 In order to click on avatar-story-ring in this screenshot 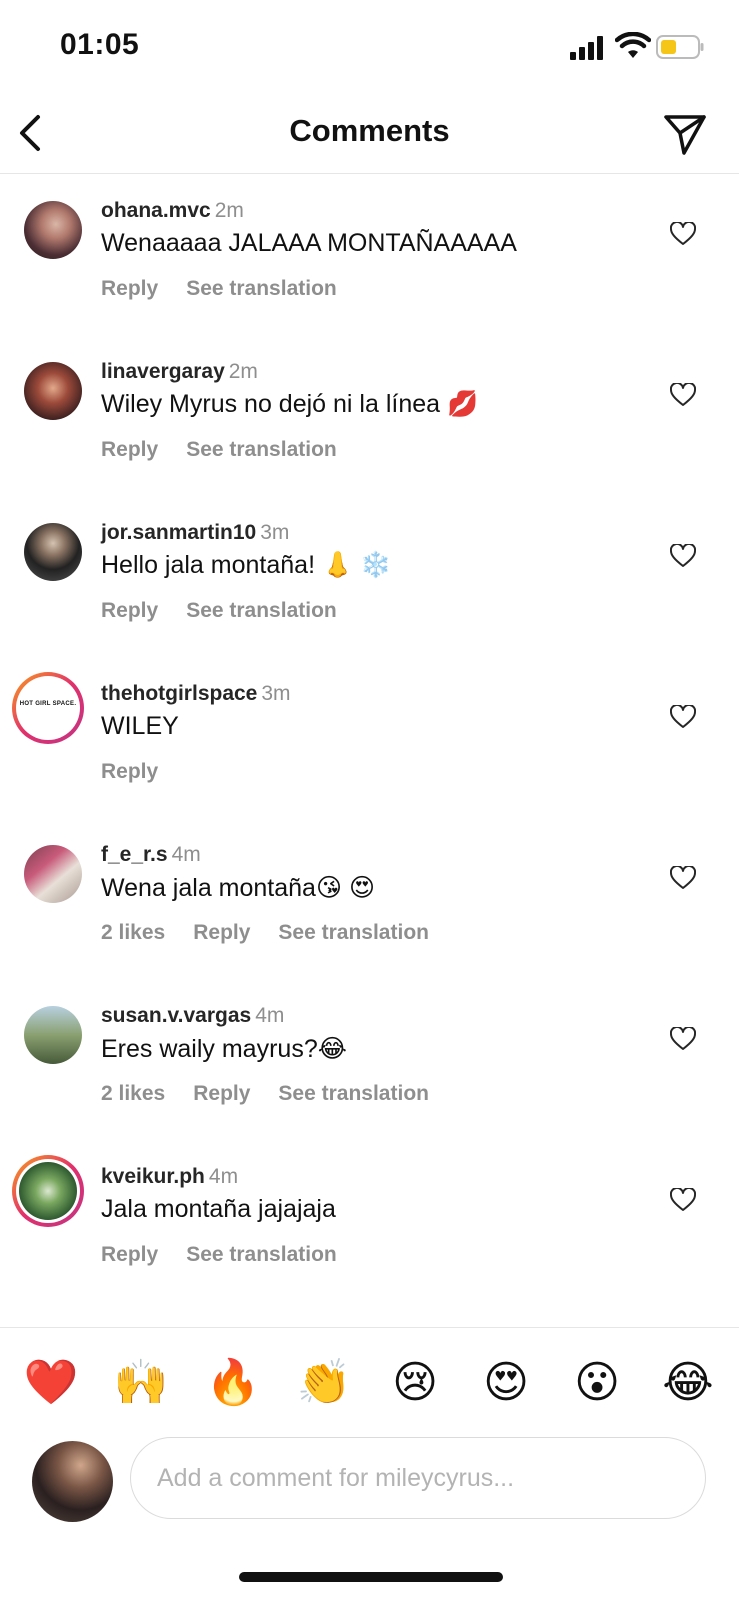, I will do `click(48, 1191)`.